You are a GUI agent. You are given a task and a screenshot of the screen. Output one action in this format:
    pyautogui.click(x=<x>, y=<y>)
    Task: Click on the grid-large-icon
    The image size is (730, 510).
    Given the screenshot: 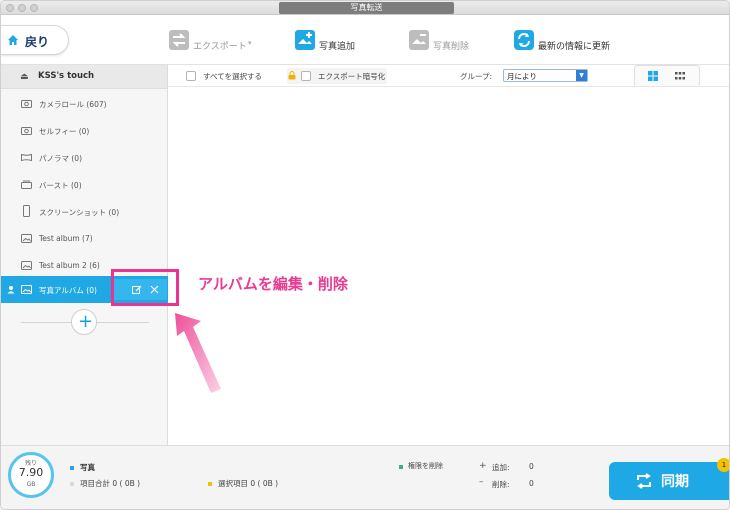 What is the action you would take?
    pyautogui.click(x=653, y=76)
    